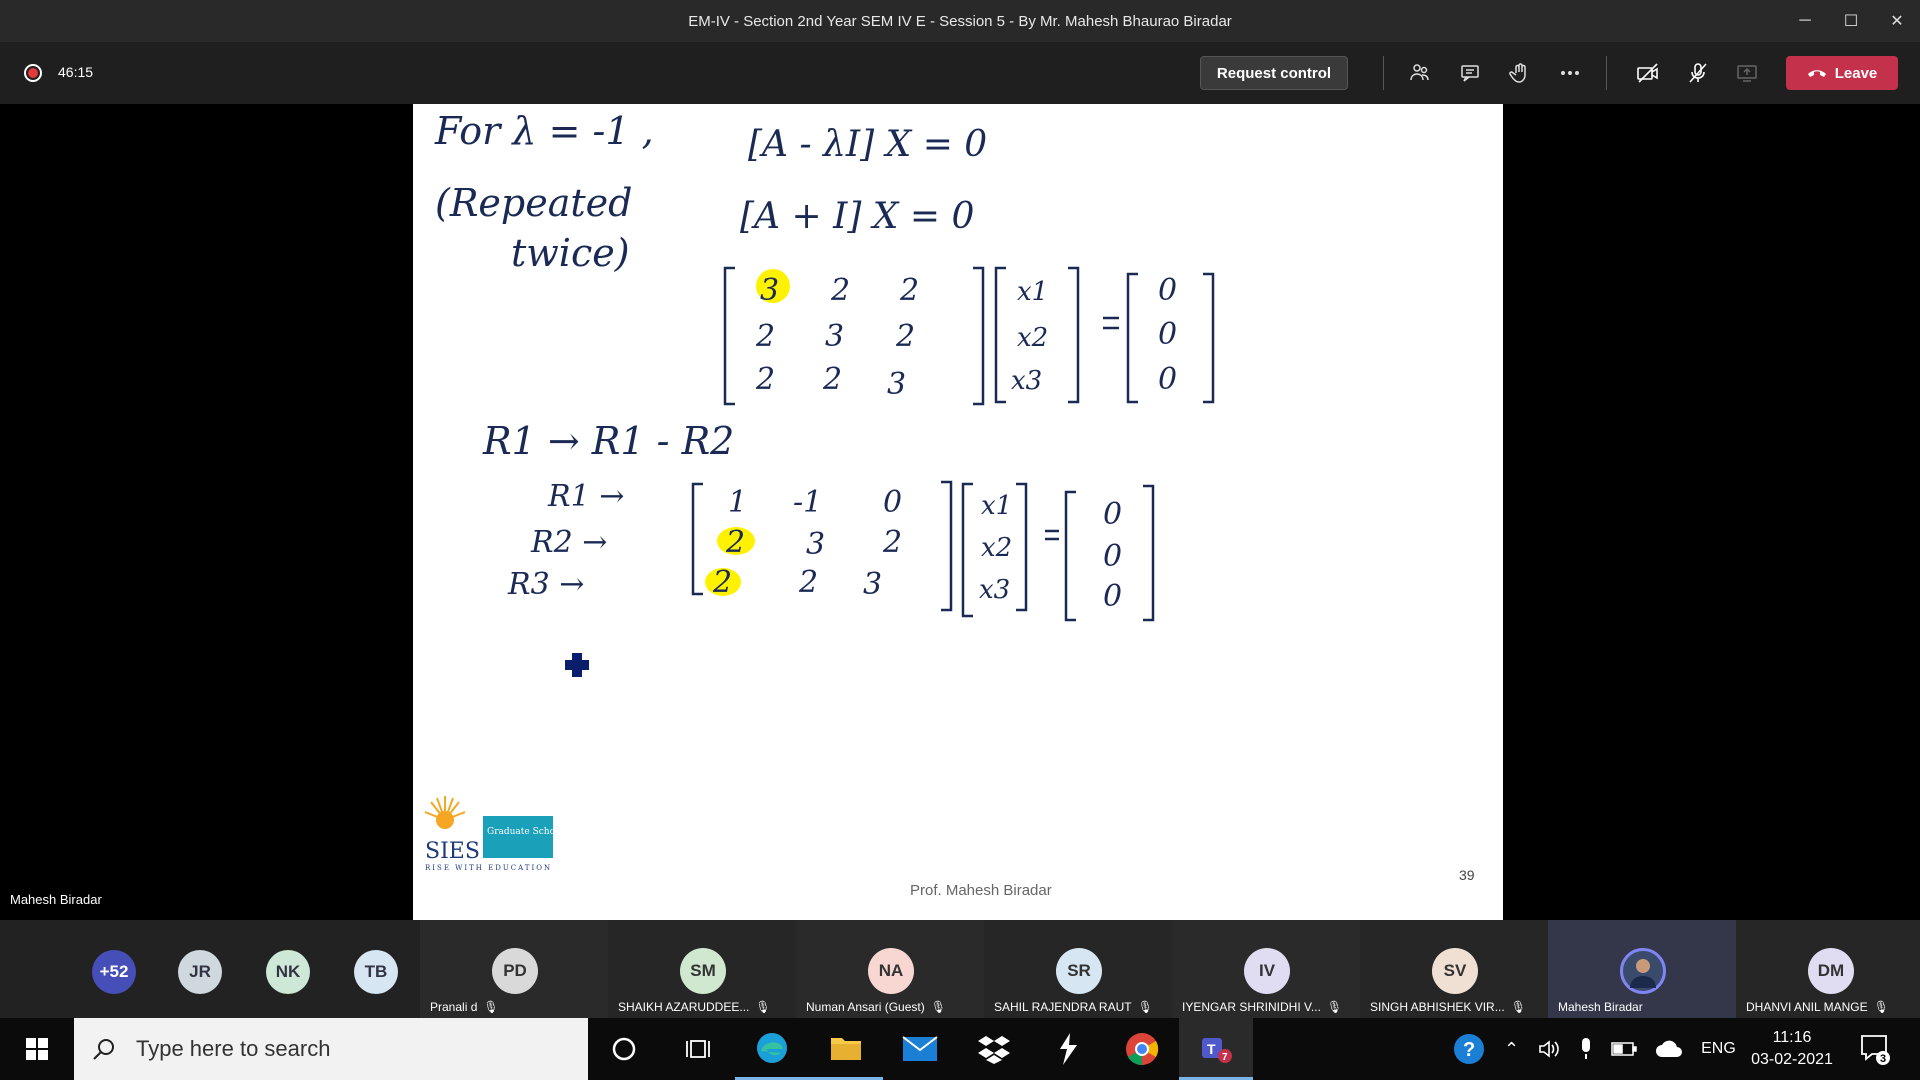  Describe the element at coordinates (1549, 1049) in the screenshot. I see `volume-icon` at that location.